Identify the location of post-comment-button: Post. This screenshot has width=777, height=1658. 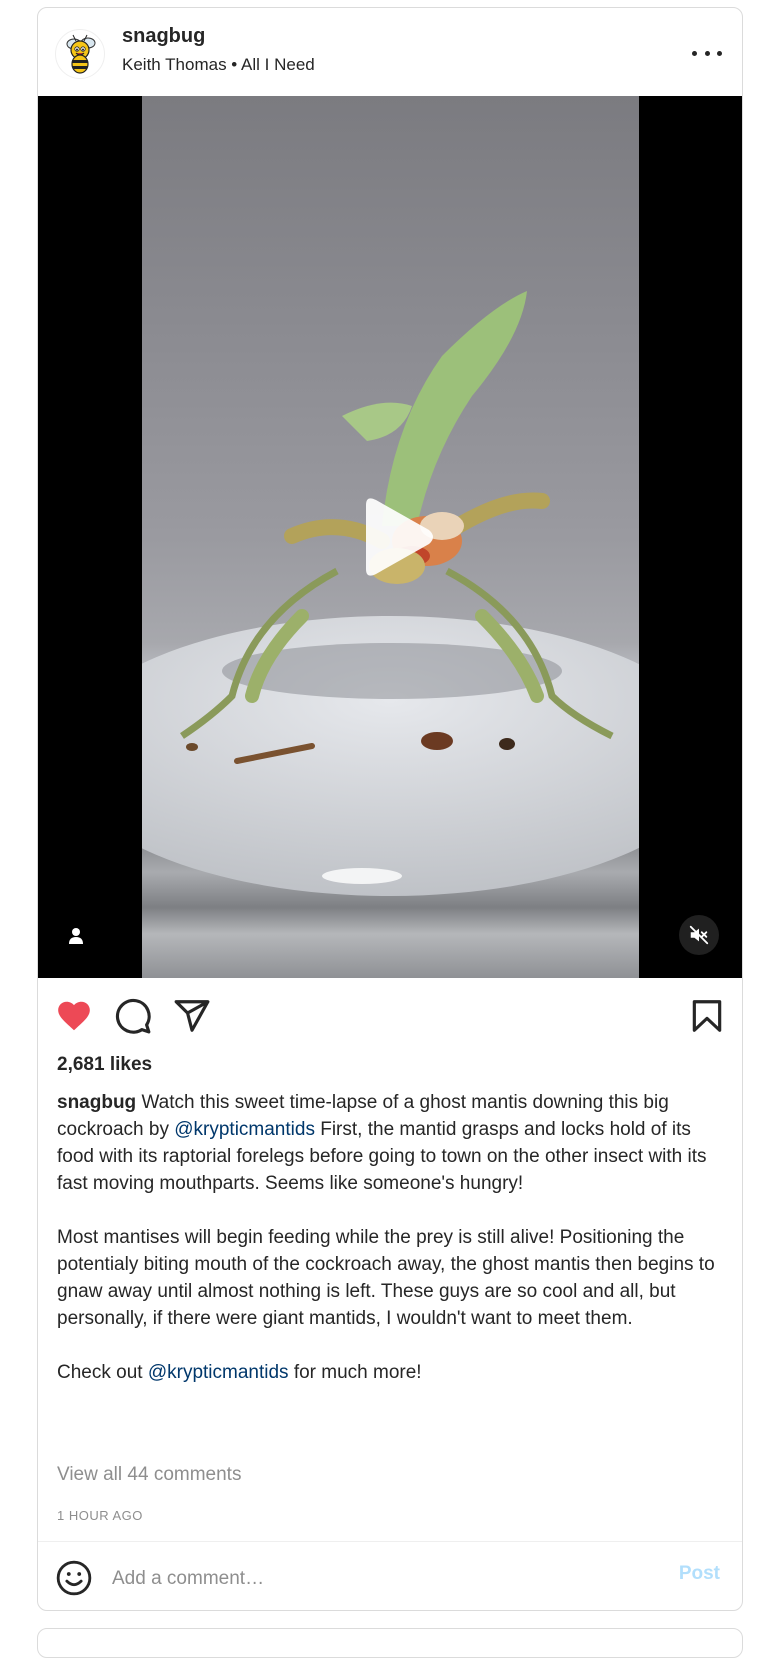
(699, 1574).